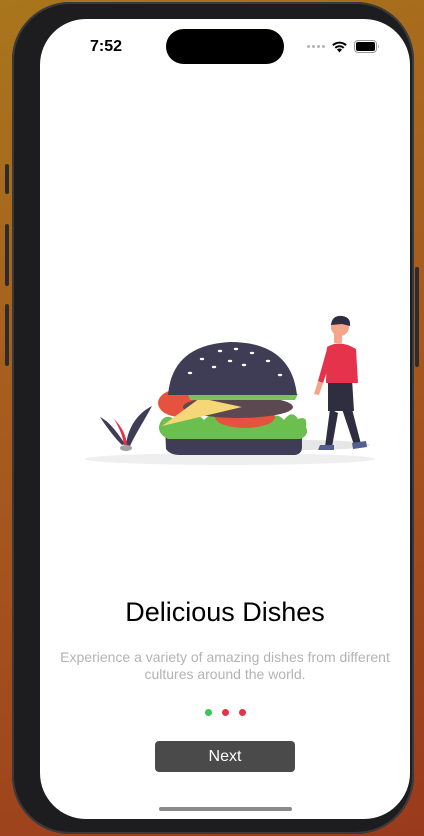 The width and height of the screenshot is (424, 836). What do you see at coordinates (339, 47) in the screenshot?
I see `wifi-icon` at bounding box center [339, 47].